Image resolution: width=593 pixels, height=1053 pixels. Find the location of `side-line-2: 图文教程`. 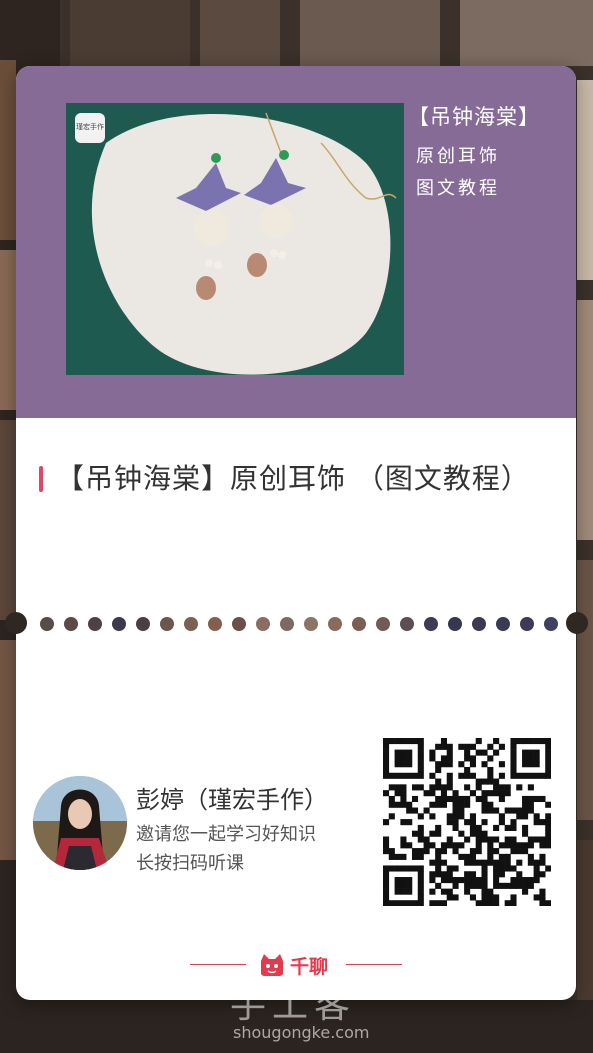

side-line-2: 图文教程 is located at coordinates (458, 188).